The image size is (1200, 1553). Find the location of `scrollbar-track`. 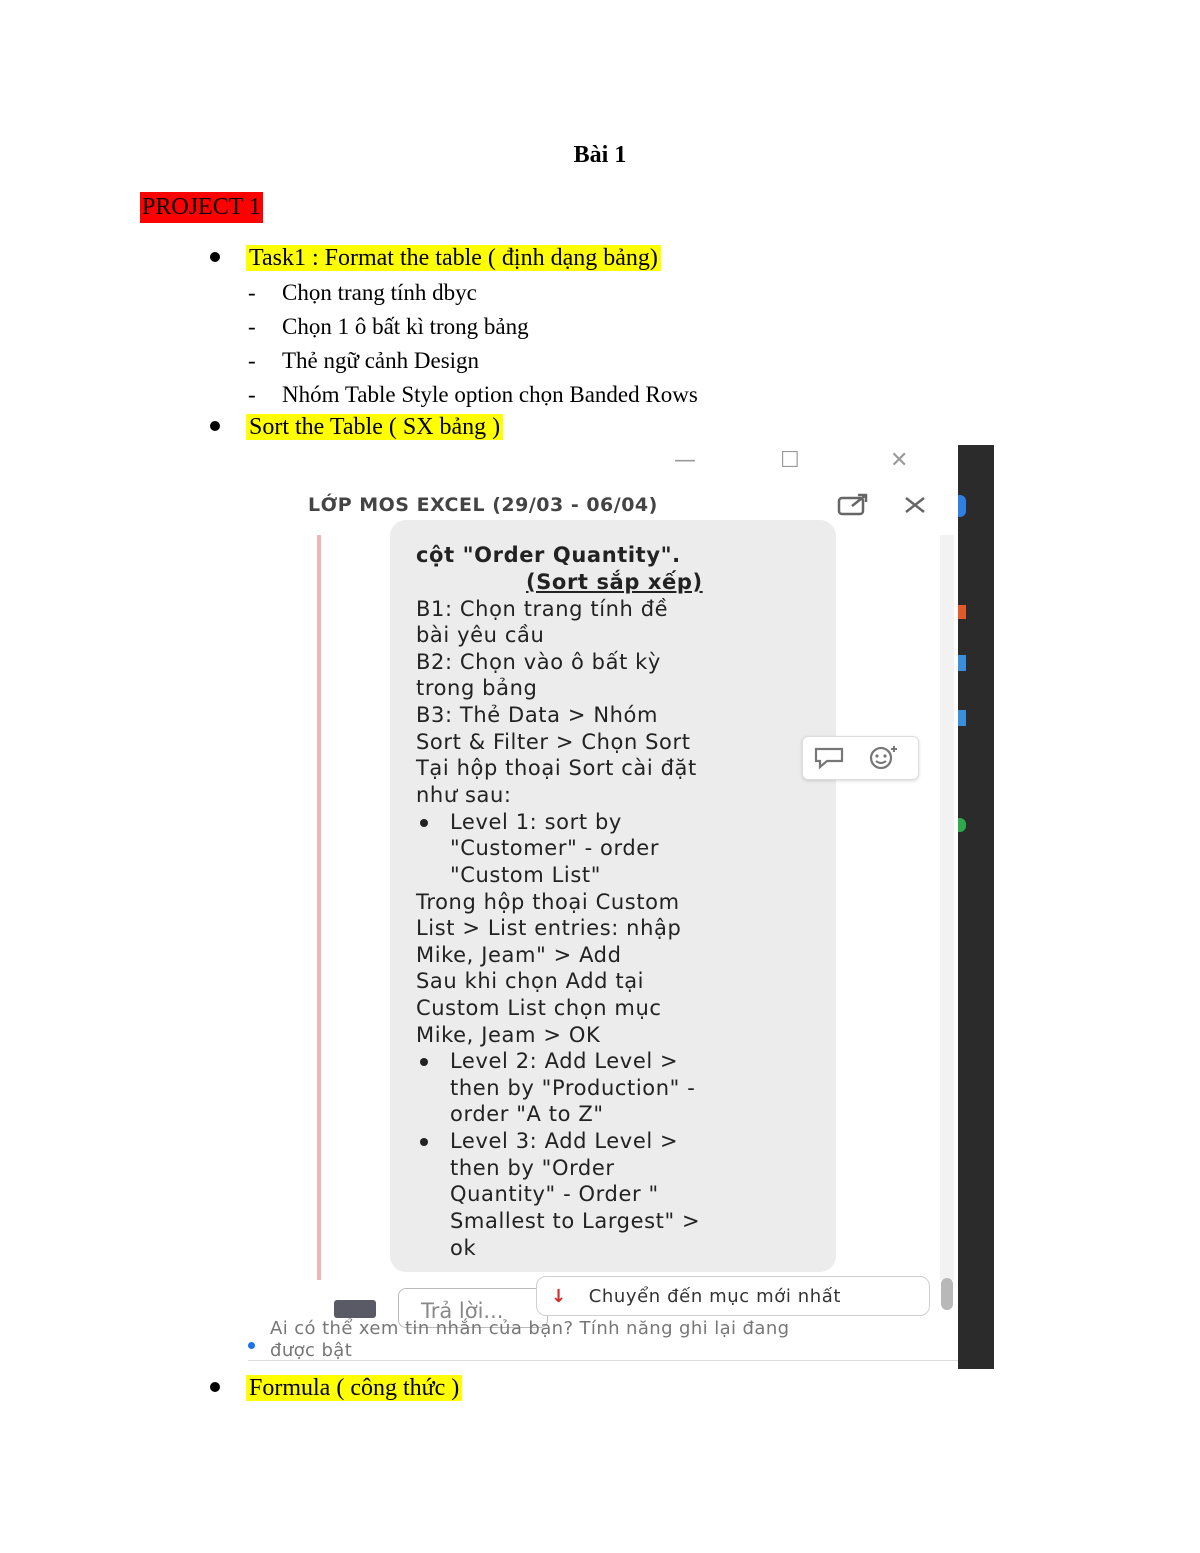

scrollbar-track is located at coordinates (947, 907).